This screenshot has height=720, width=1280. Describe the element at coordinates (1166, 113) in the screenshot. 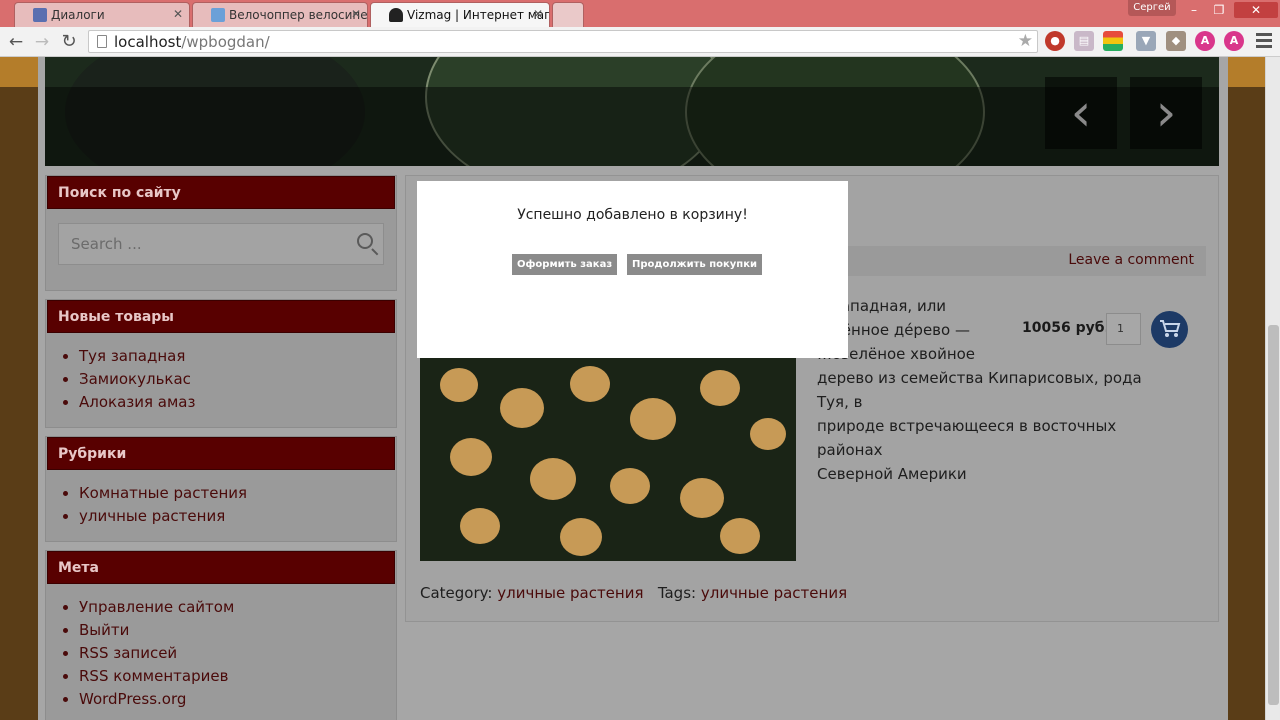

I see `slider-next-arrow-icon: ›` at that location.